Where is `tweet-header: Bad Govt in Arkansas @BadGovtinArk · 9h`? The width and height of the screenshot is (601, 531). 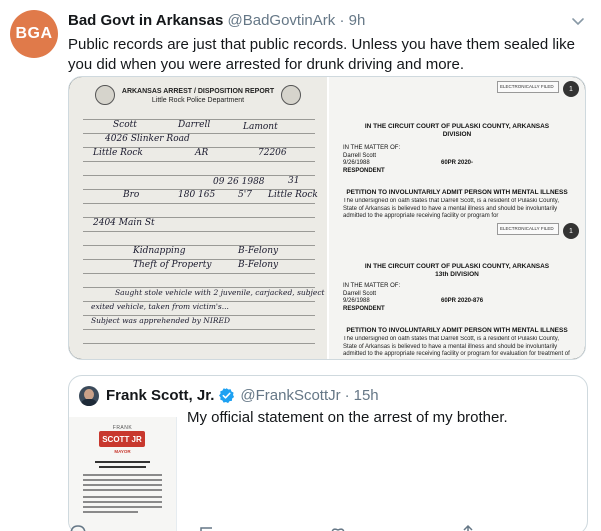
tweet-header: Bad Govt in Arkansas @BadGovtinArk · 9h is located at coordinates (216, 20).